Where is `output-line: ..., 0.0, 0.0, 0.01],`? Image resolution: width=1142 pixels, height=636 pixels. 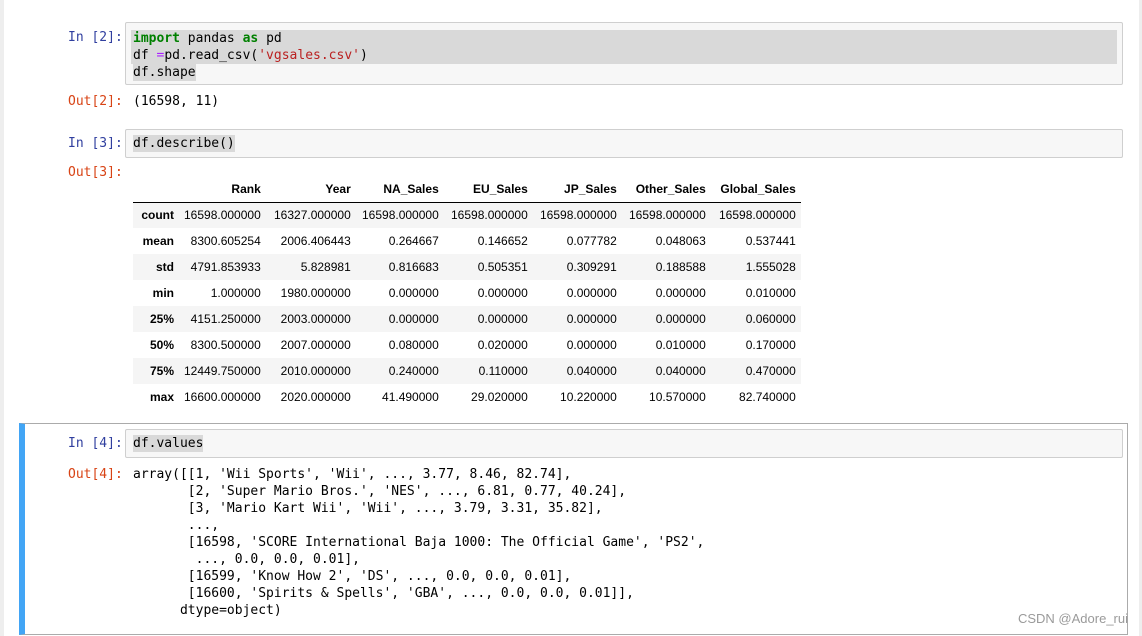 output-line: ..., 0.0, 0.0, 0.01], is located at coordinates (246, 559).